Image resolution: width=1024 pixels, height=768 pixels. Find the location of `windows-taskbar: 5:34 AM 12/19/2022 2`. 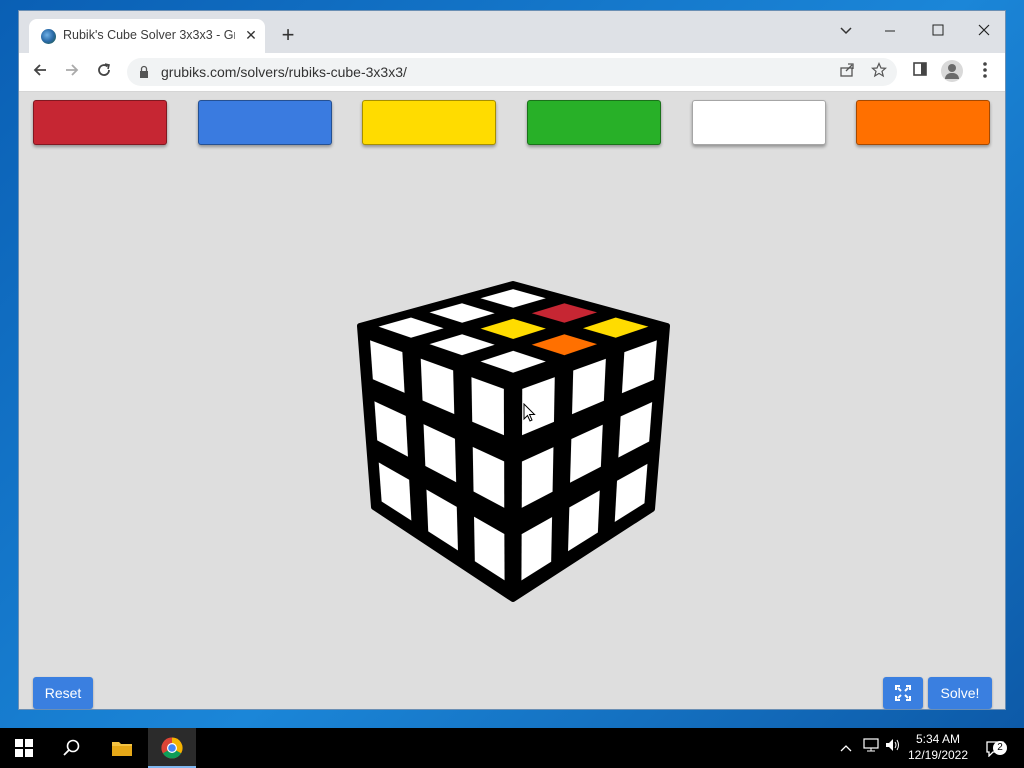

windows-taskbar: 5:34 AM 12/19/2022 2 is located at coordinates (512, 748).